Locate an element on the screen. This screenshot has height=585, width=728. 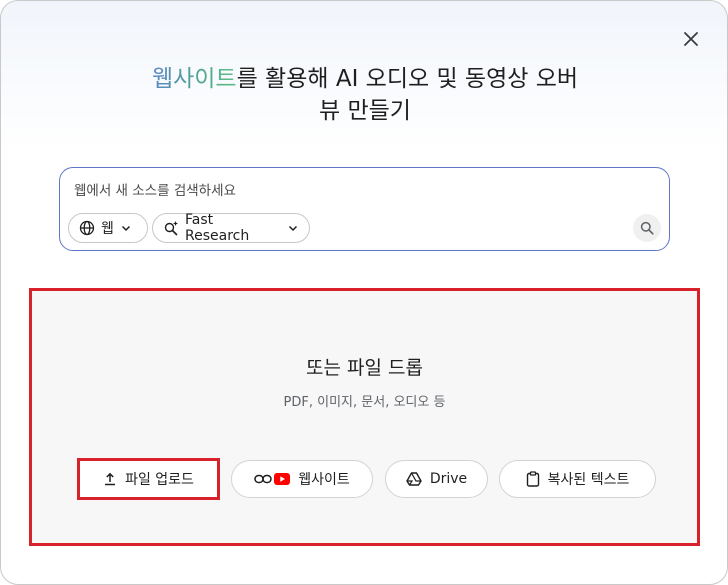
dialog-title: 웹사이트를 활용해 AI 오디오 및 동영상 오버 뷰 만들기 is located at coordinates (365, 95).